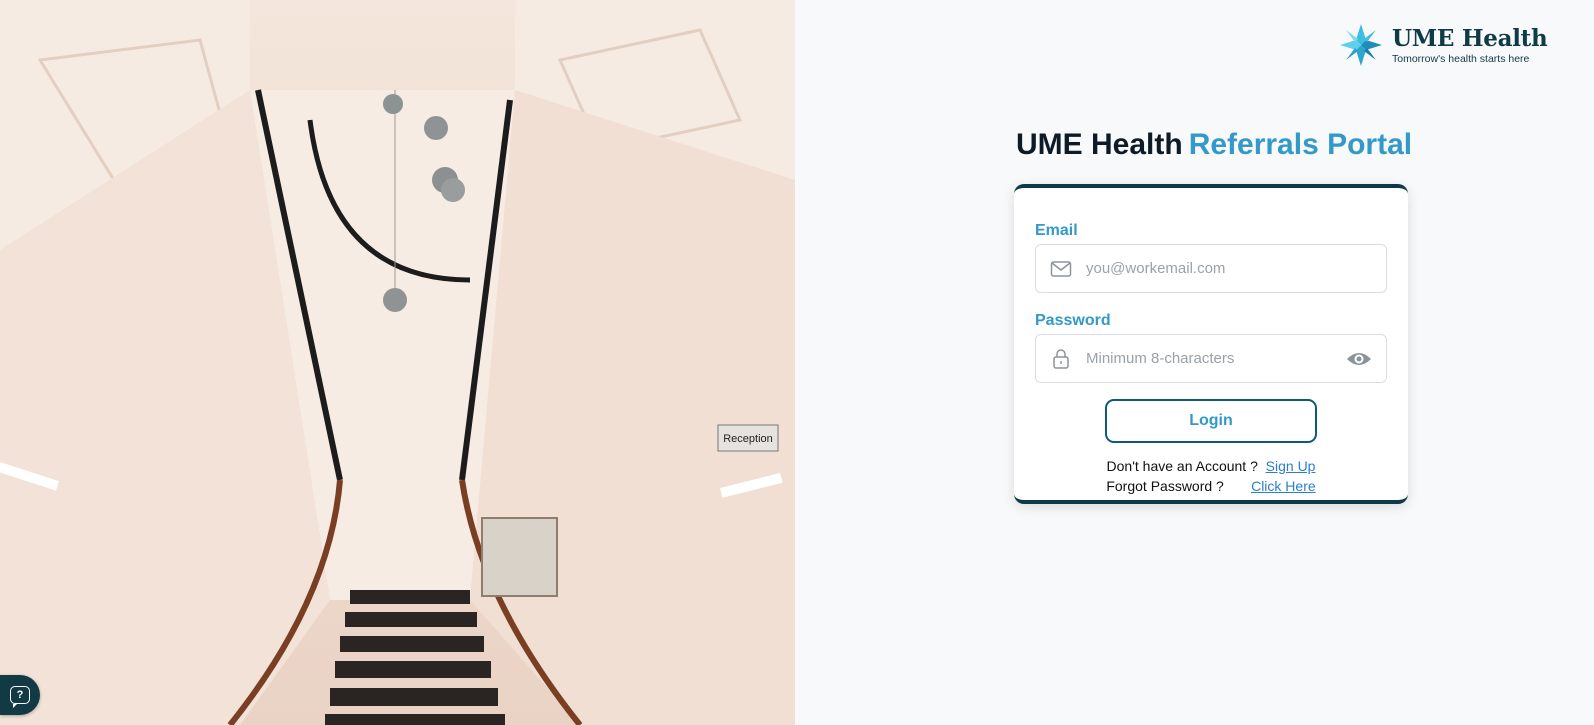  I want to click on eye-icon, so click(1359, 359).